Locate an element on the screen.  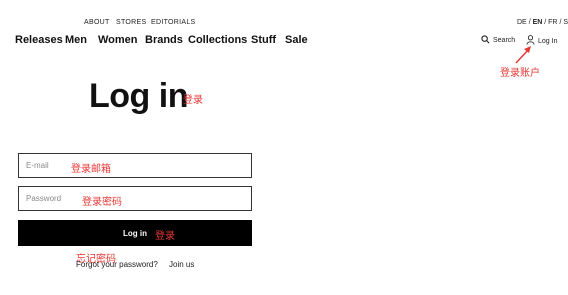
title-annotation: 登录 is located at coordinates (193, 100).